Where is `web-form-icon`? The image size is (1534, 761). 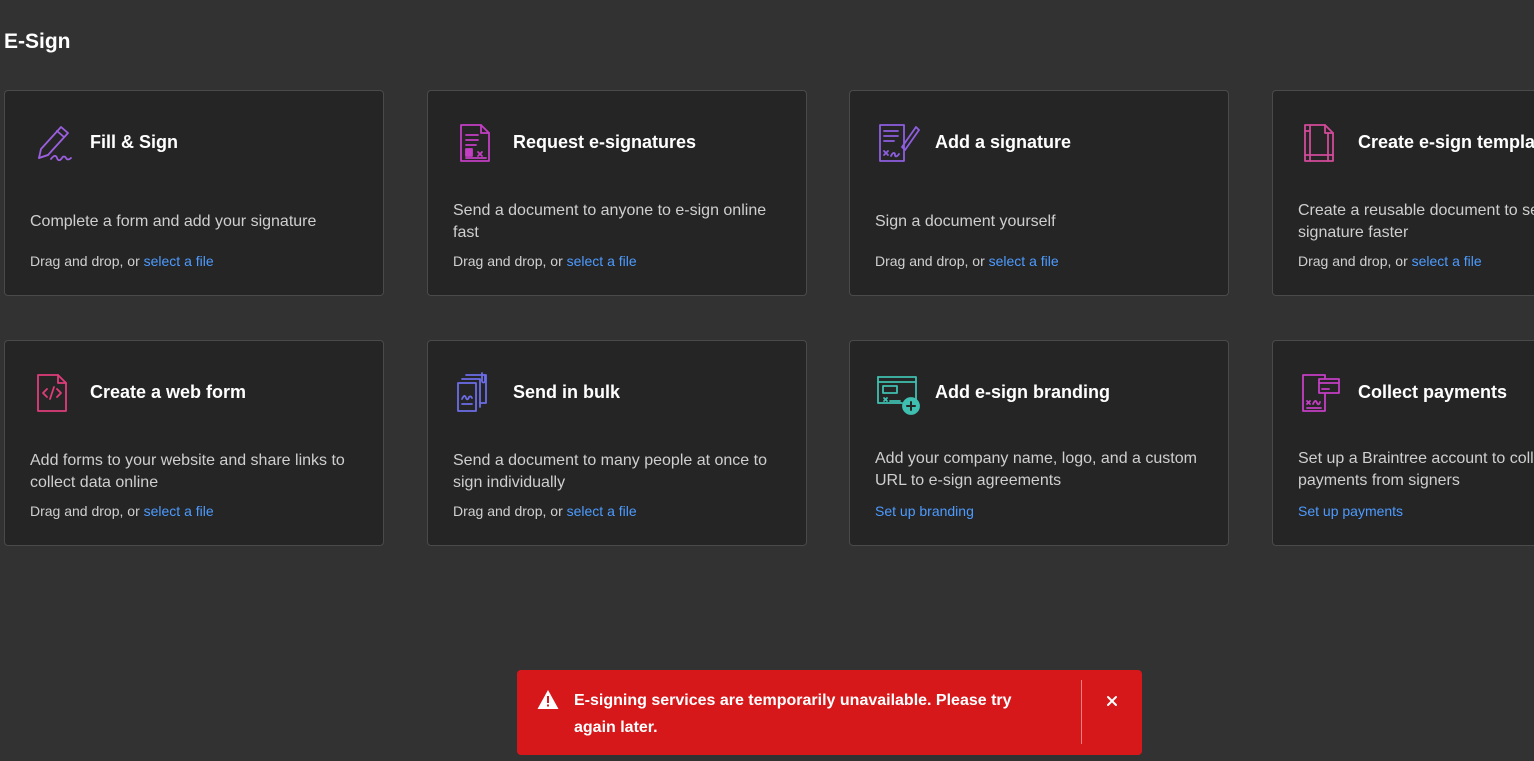
web-form-icon is located at coordinates (53, 393).